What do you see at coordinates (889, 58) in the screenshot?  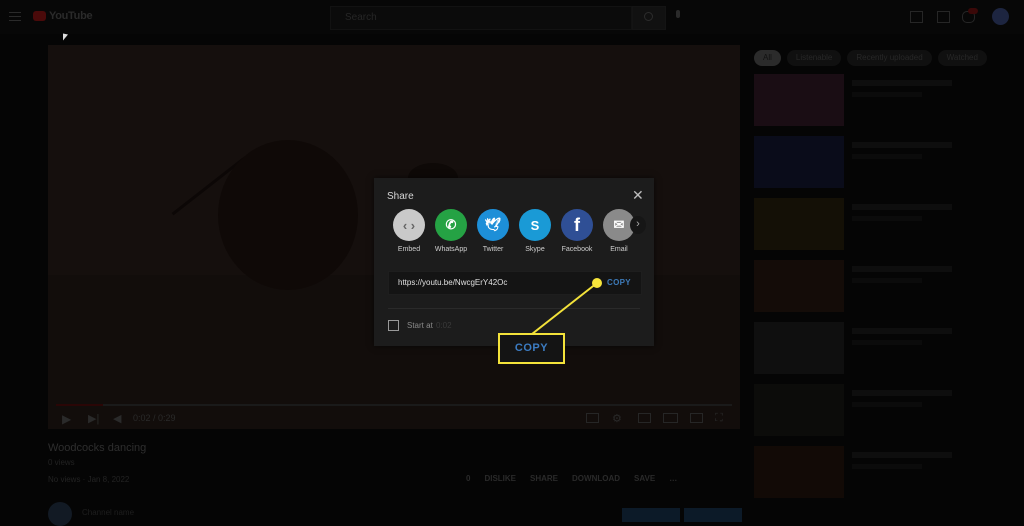 I see `chip-recently-uploaded: Recently uploaded` at bounding box center [889, 58].